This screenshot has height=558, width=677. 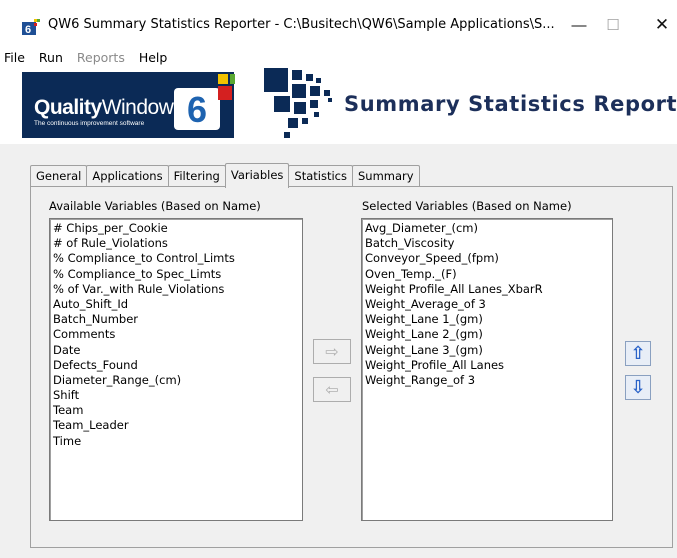 What do you see at coordinates (177, 274) in the screenshot?
I see `list-item: % Compliance_to Spec_Limts` at bounding box center [177, 274].